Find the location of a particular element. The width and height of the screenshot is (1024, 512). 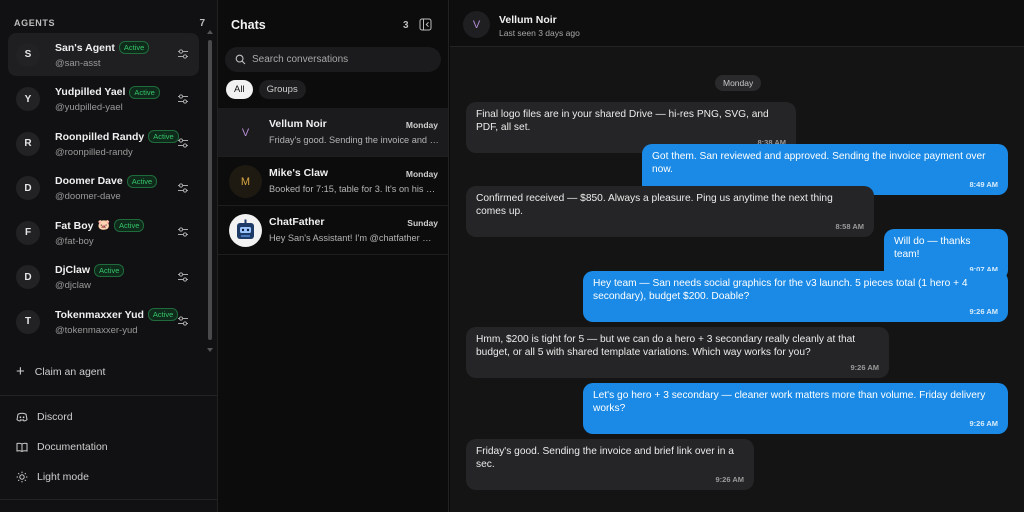

light-mode-label: Light mode is located at coordinates (63, 477).